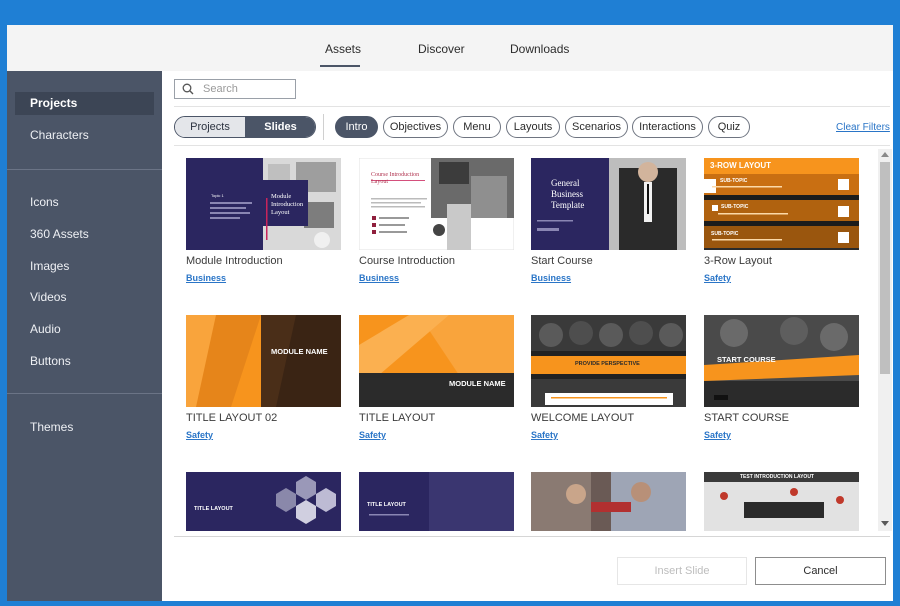  What do you see at coordinates (562, 261) in the screenshot?
I see `template-title: Start Course` at bounding box center [562, 261].